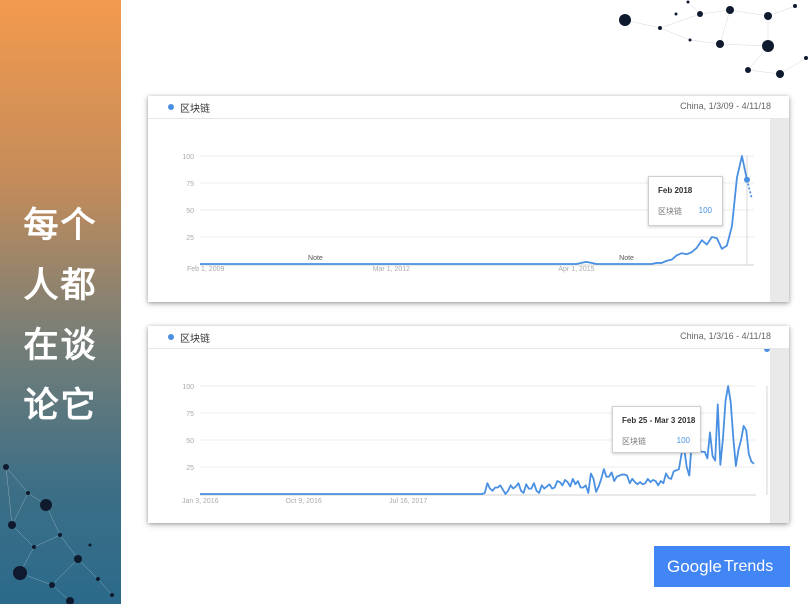 The height and width of the screenshot is (604, 810). Describe the element at coordinates (200, 501) in the screenshot. I see `x-tick-label: Jan 3, 2016` at that location.